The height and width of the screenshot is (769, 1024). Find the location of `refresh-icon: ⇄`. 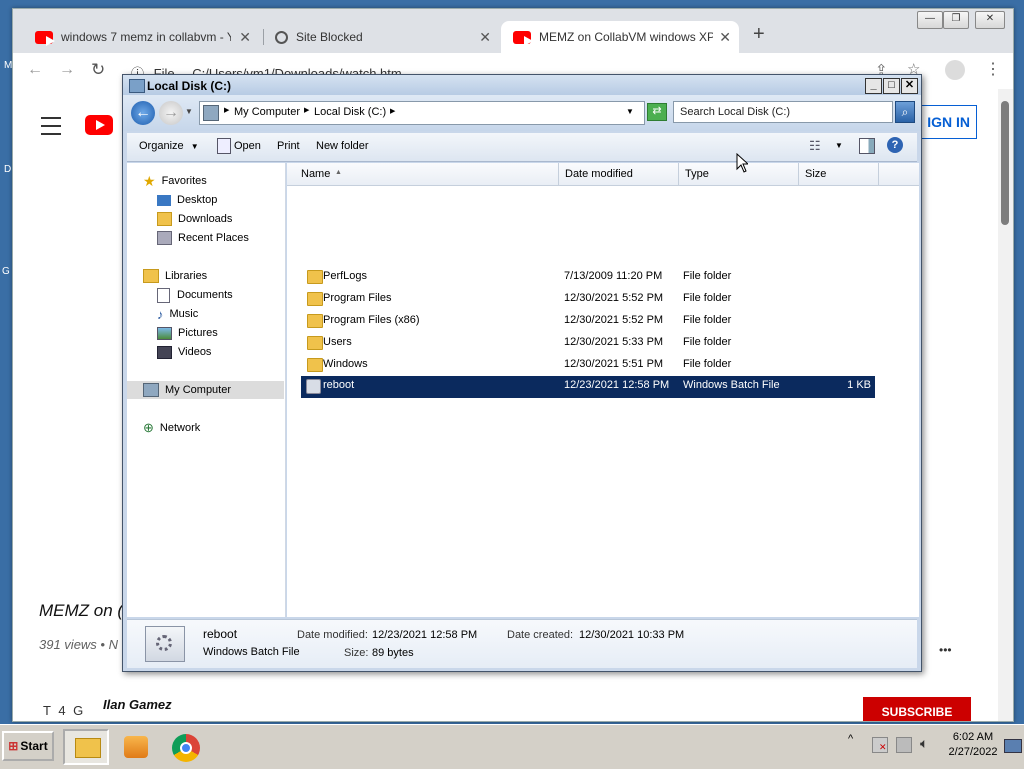

refresh-icon: ⇄ is located at coordinates (657, 112).